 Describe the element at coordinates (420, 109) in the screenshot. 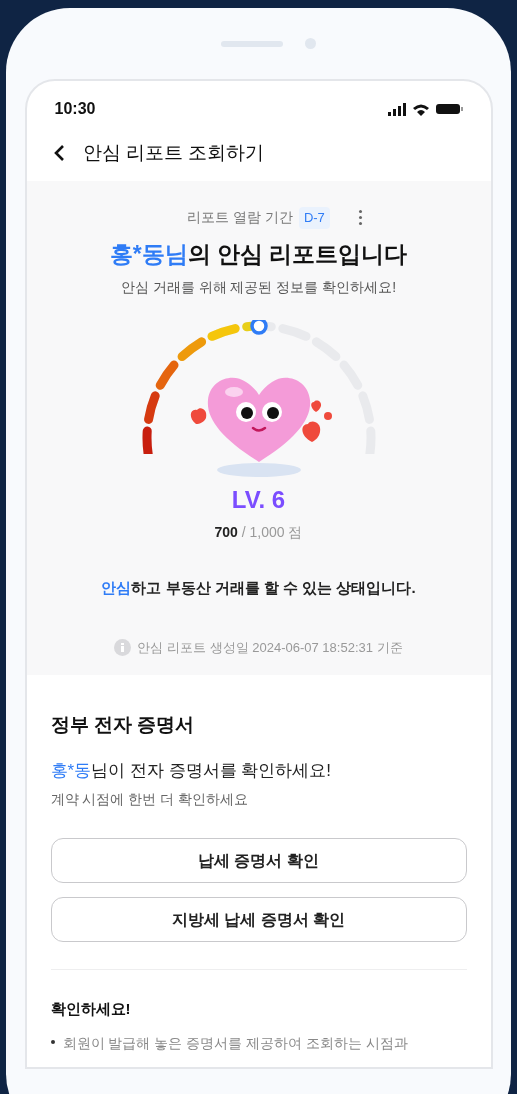

I see `wifi-icon` at that location.